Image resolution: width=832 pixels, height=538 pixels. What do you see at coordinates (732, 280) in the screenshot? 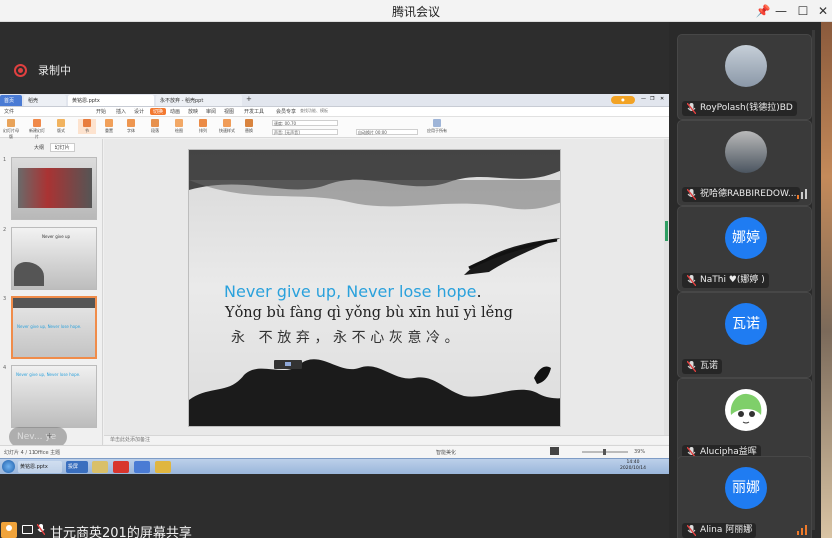
I see `name-text: NaThi ♥(娜婷 )` at bounding box center [732, 280].